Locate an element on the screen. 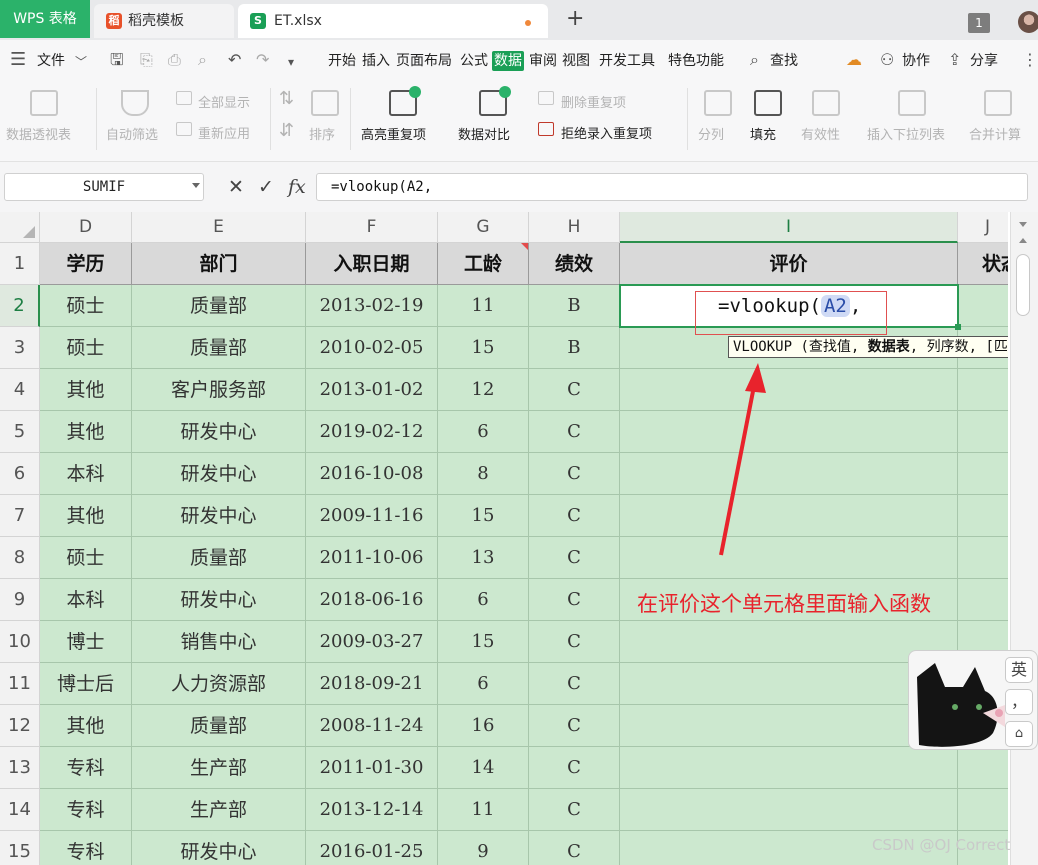 The height and width of the screenshot is (865, 1038). row-header-15: 15 is located at coordinates (20, 848).